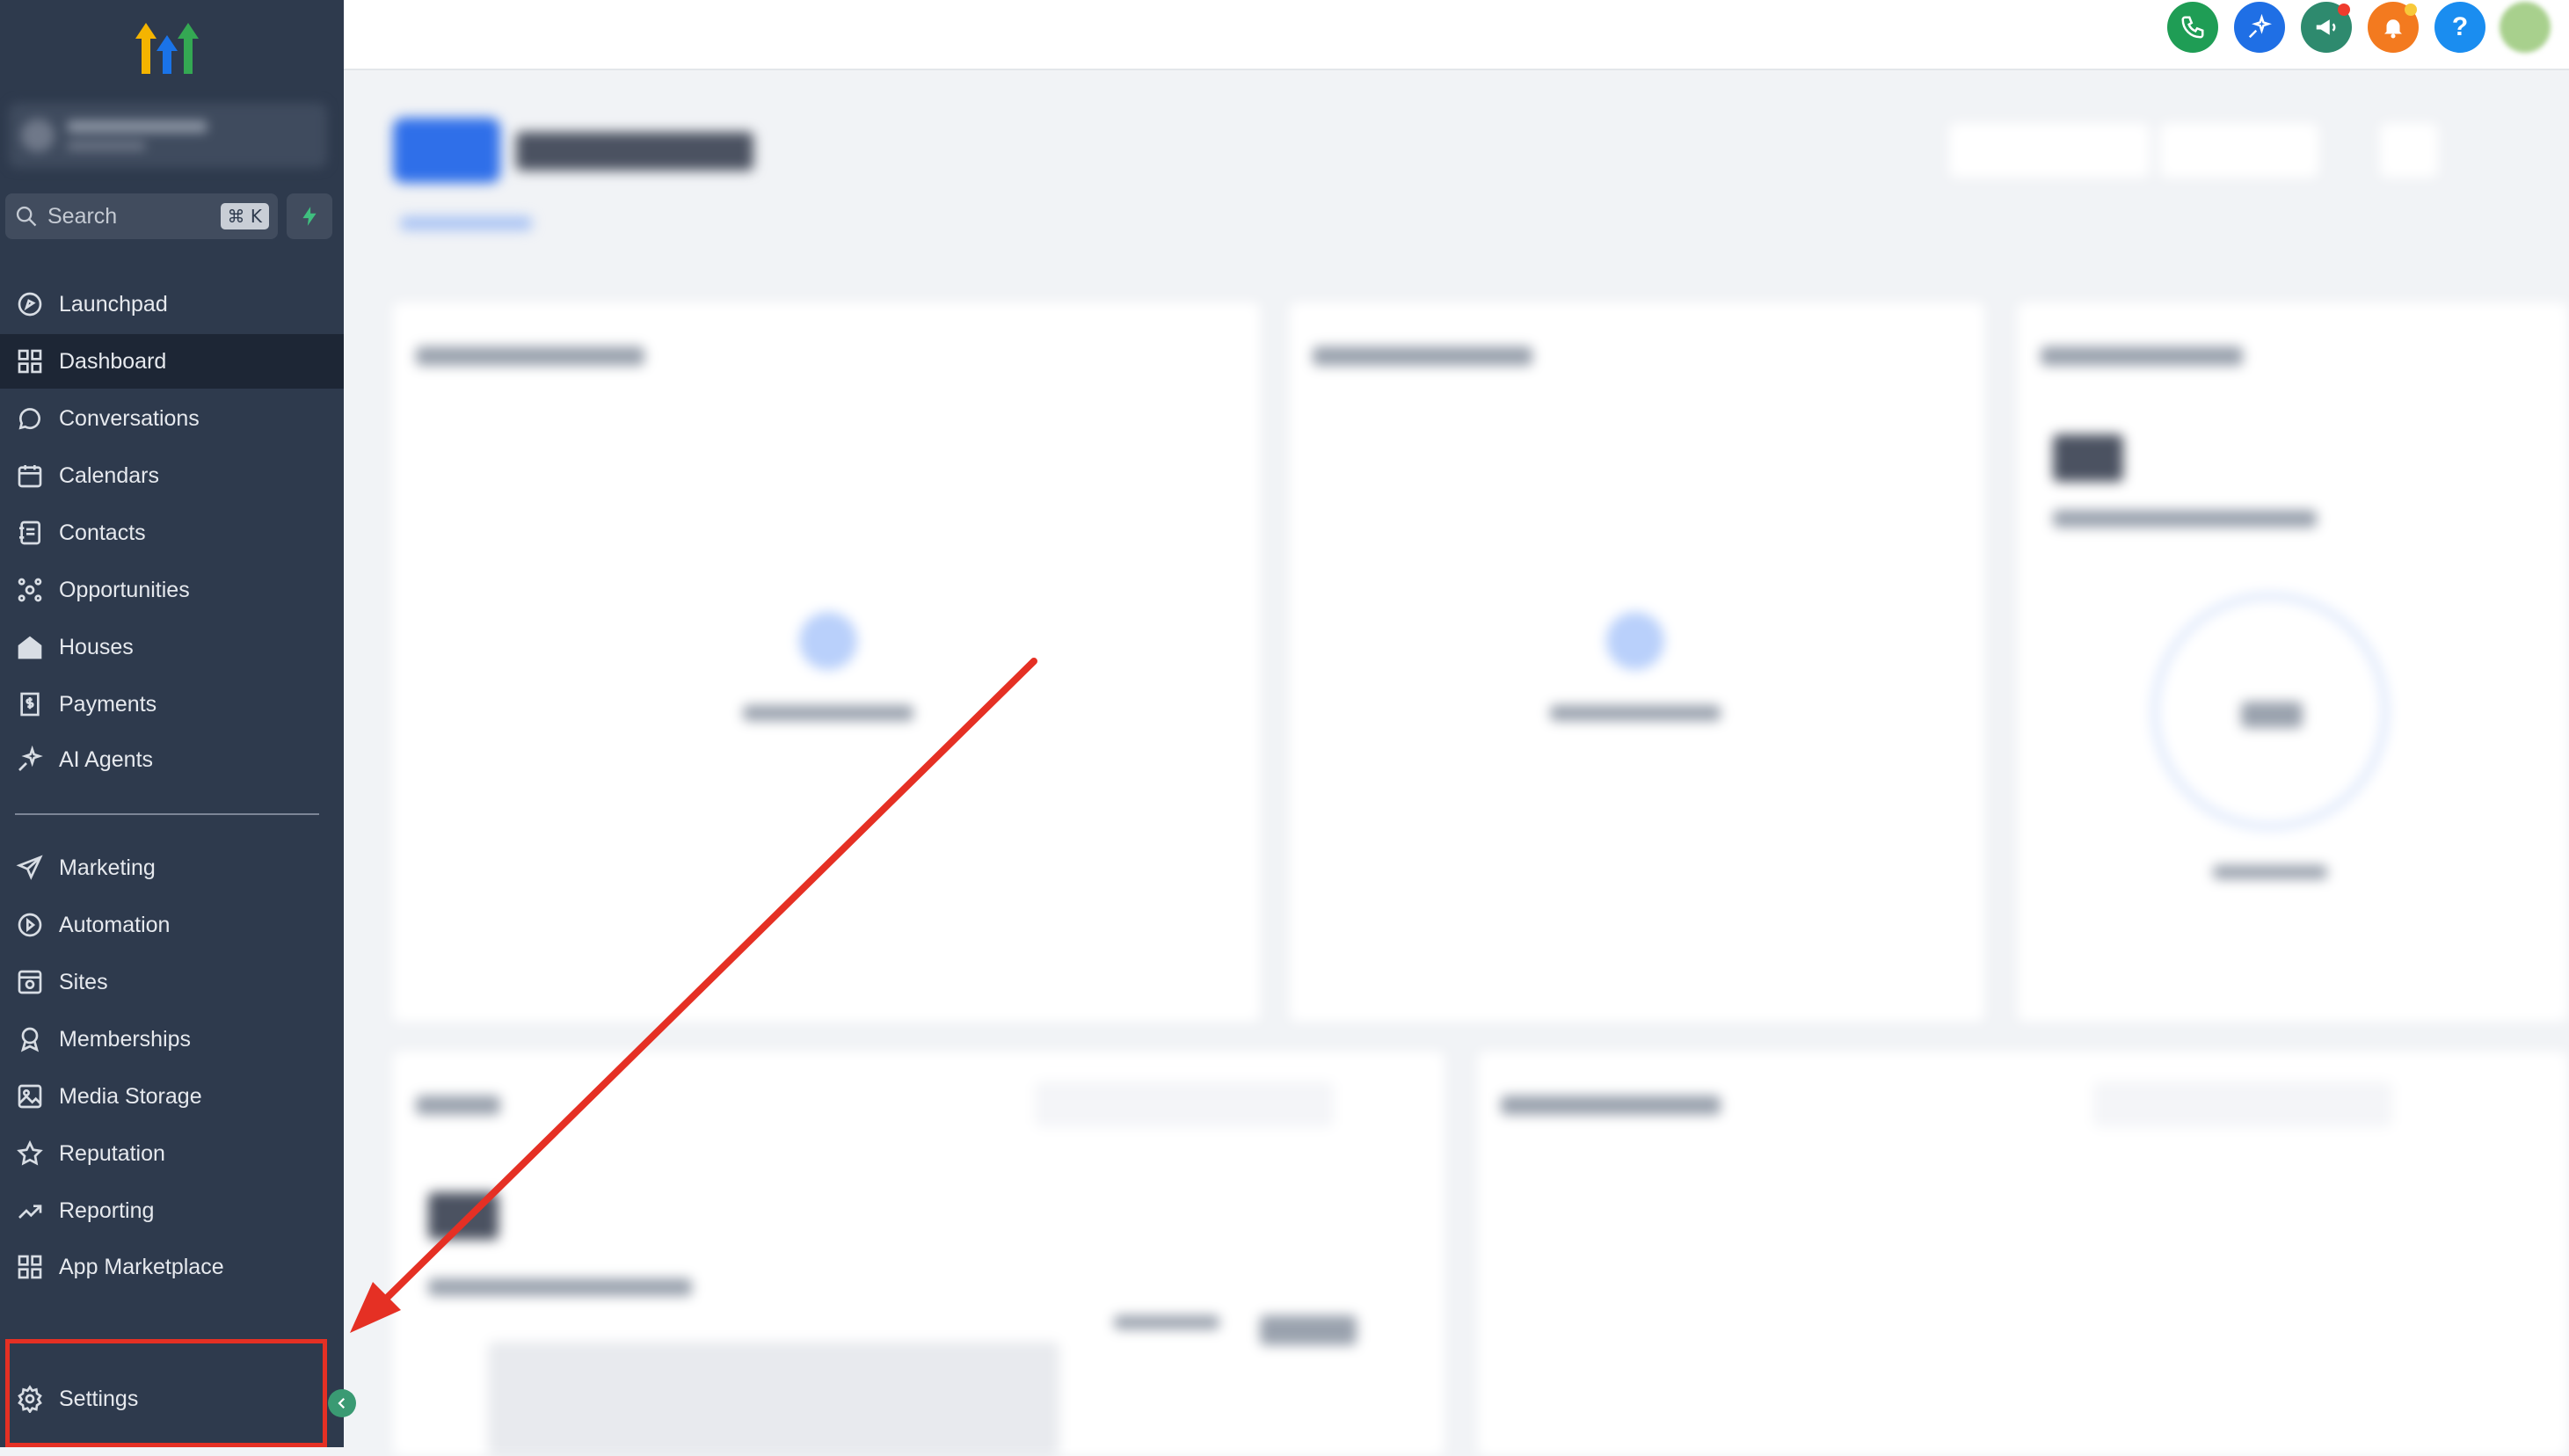  I want to click on contacts-book-icon, so click(30, 533).